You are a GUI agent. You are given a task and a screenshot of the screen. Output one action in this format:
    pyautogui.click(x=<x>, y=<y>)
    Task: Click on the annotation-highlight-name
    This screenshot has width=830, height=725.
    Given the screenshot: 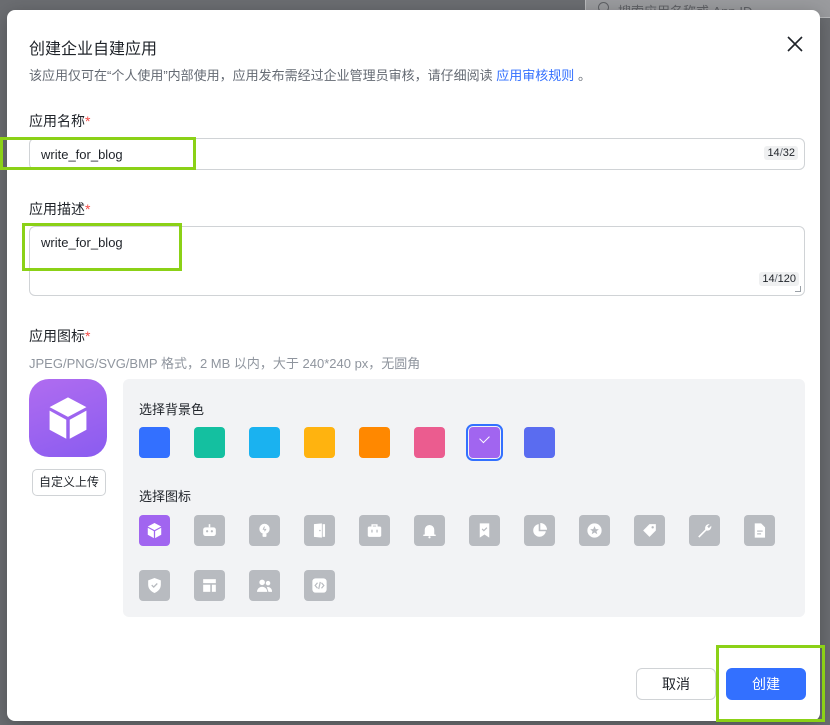 What is the action you would take?
    pyautogui.click(x=98, y=153)
    